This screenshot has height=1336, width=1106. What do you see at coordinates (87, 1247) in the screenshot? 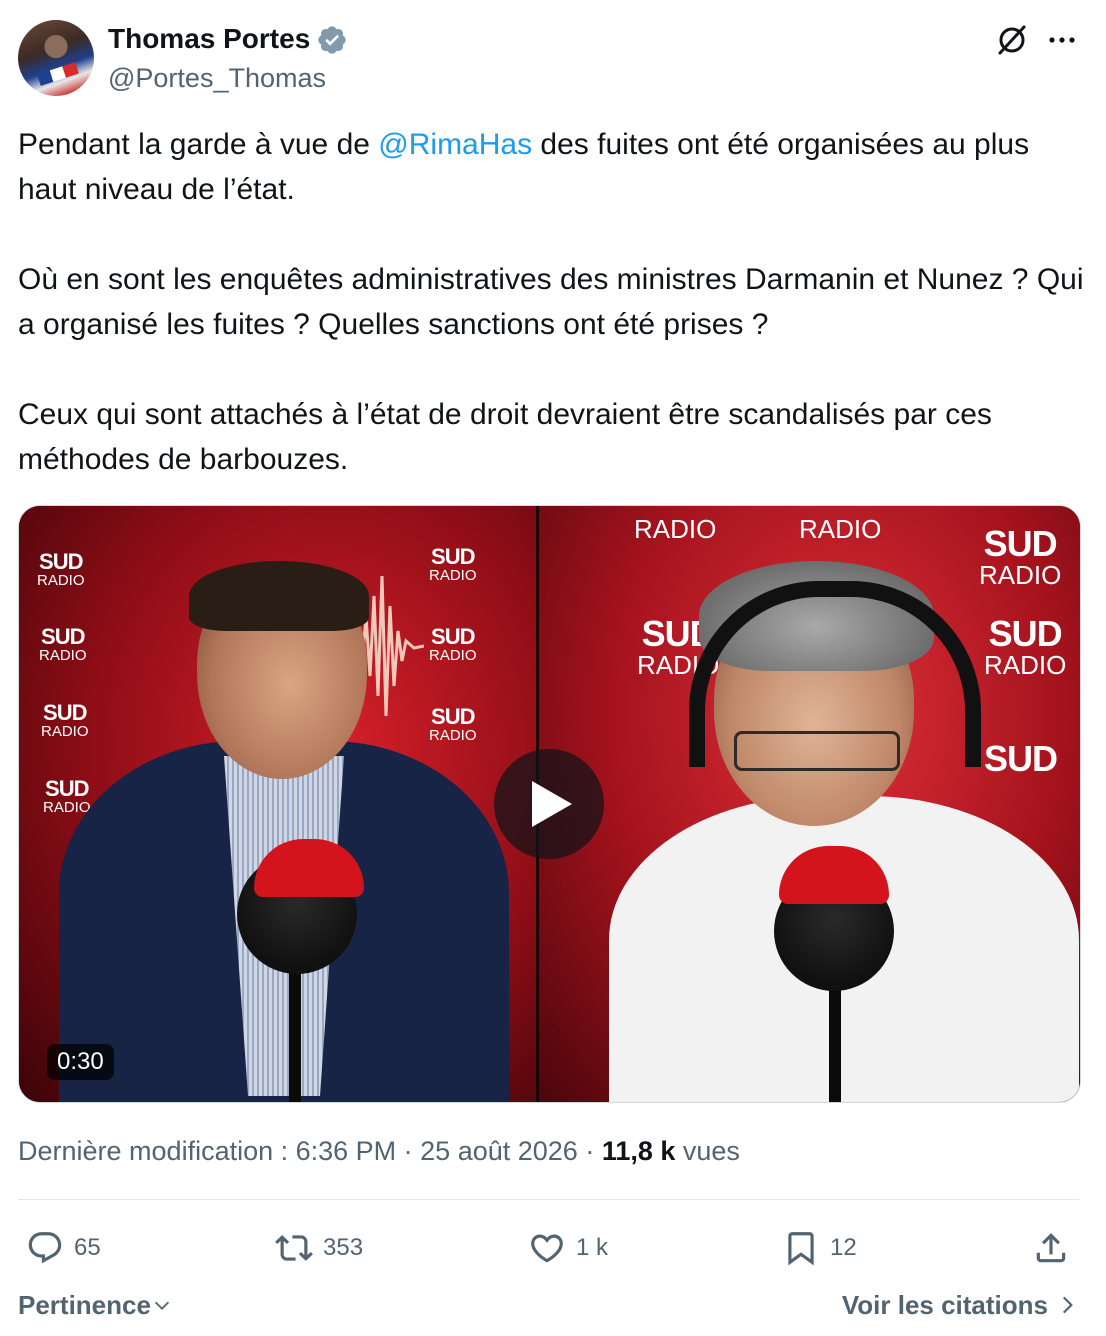
I see `reply-count: 65` at bounding box center [87, 1247].